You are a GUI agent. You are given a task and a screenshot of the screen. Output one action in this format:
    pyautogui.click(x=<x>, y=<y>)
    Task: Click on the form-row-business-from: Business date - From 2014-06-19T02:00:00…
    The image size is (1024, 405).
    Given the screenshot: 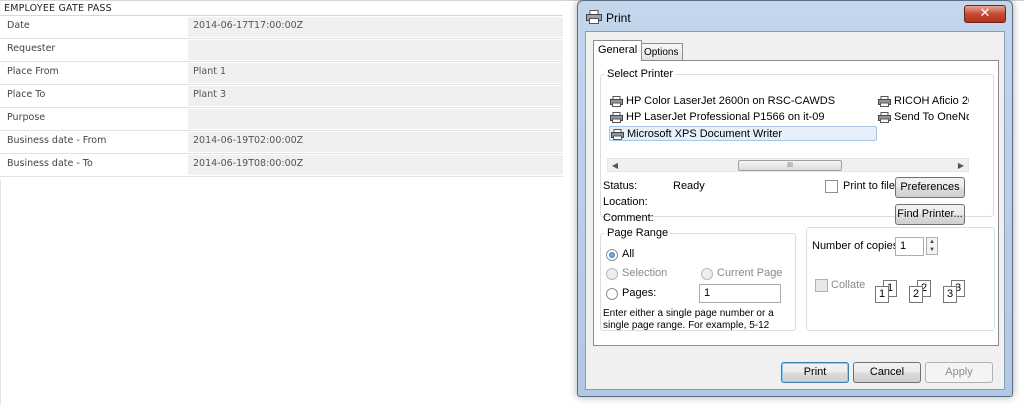 What is the action you would take?
    pyautogui.click(x=281, y=142)
    